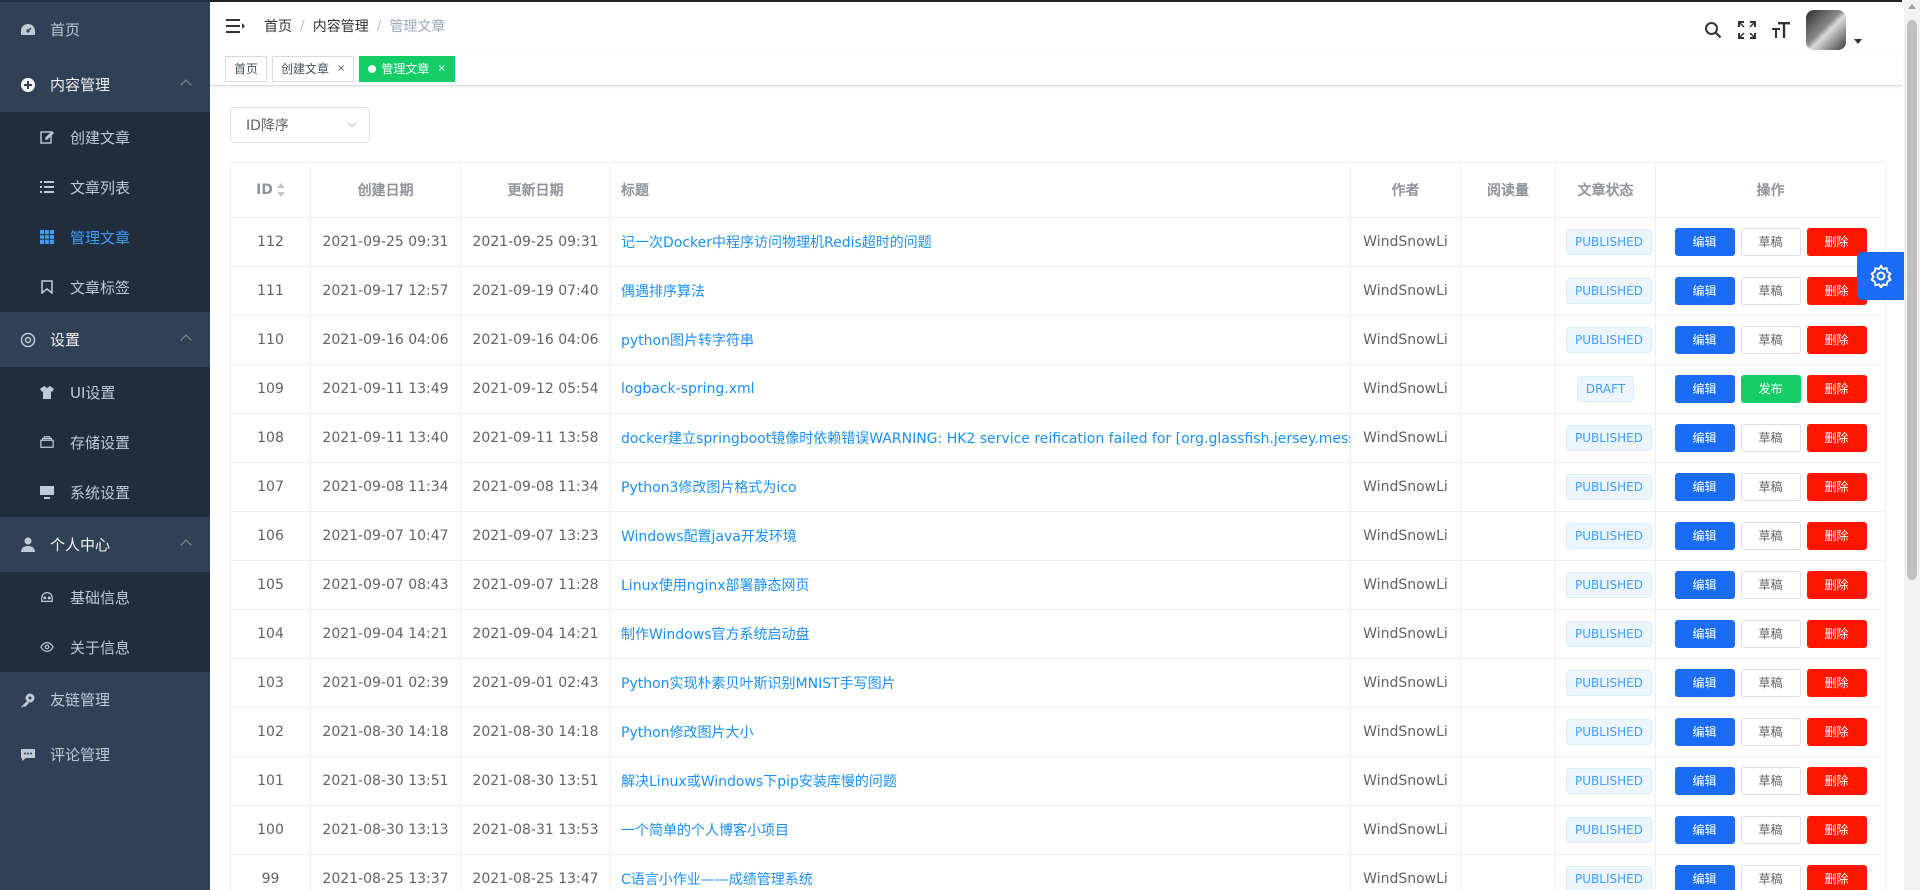 This screenshot has width=1920, height=890. What do you see at coordinates (980, 536) in the screenshot?
I see `article-title-link: Windows配置java开发环境` at bounding box center [980, 536].